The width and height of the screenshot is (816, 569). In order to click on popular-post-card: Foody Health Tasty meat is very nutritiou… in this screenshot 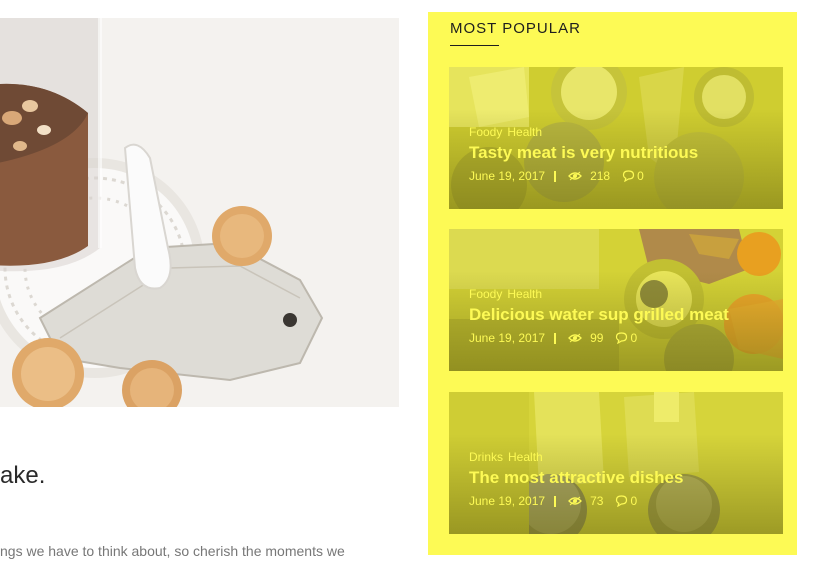, I will do `click(616, 138)`.